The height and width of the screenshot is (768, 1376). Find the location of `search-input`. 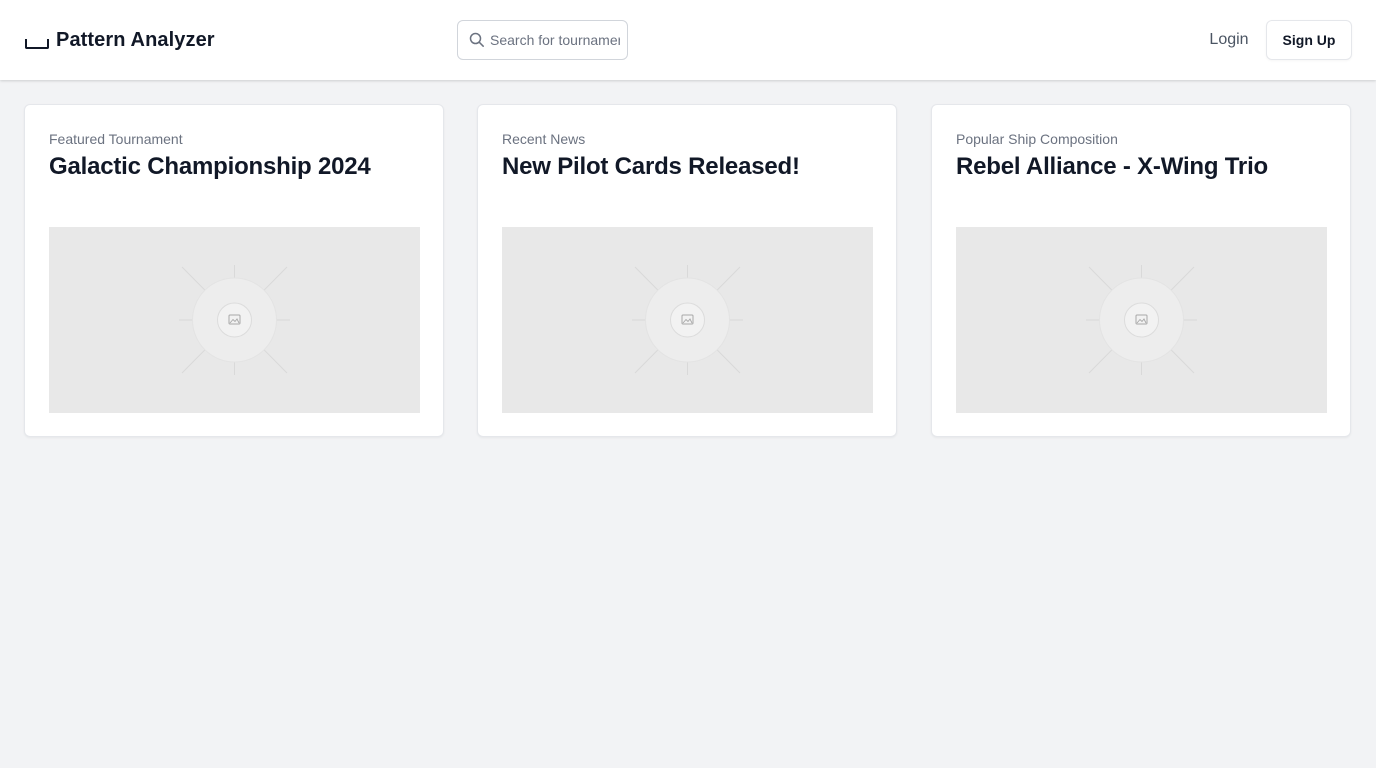

search-input is located at coordinates (555, 40).